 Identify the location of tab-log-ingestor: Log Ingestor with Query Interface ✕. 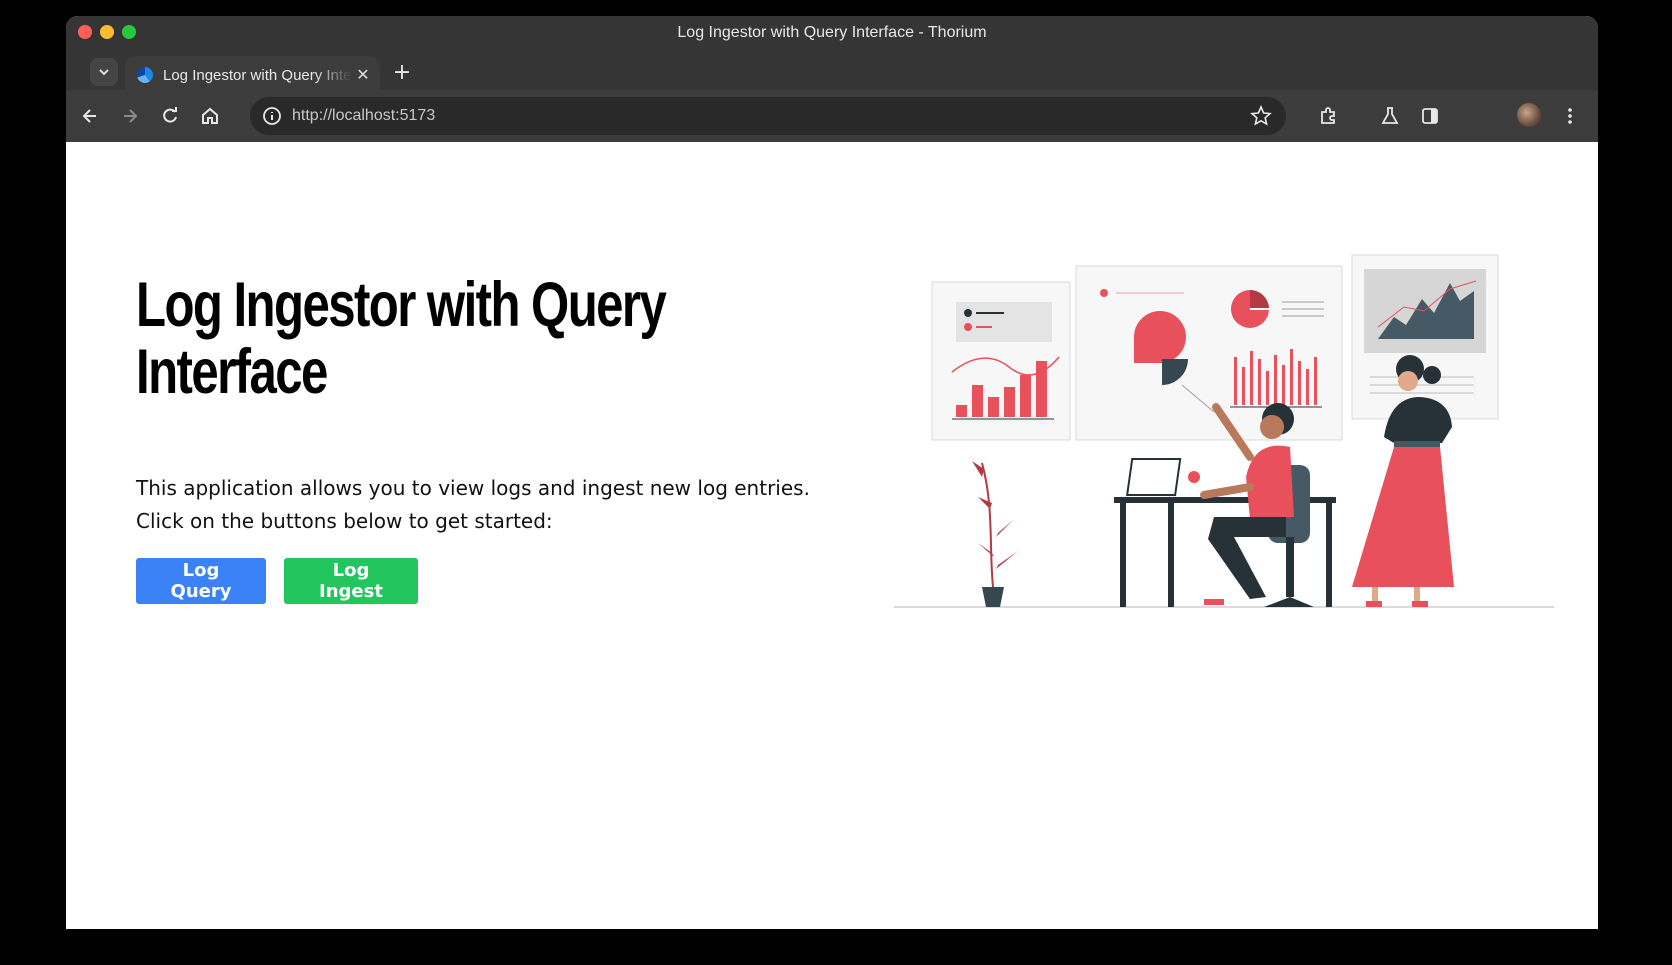
(252, 75).